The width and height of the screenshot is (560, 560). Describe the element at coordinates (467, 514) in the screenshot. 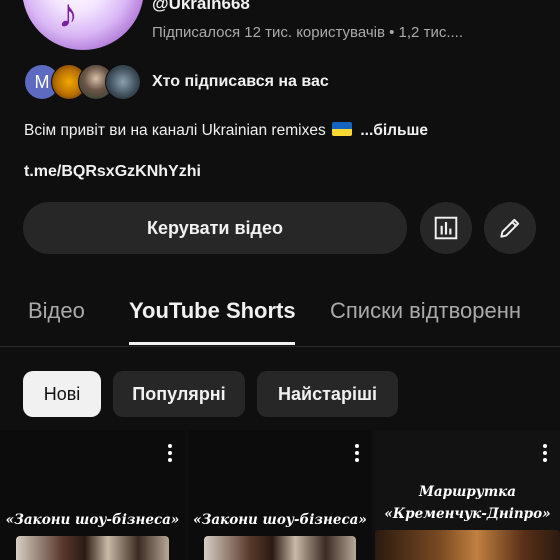

I see `short-caption: «Кременчук-Дніпро»` at that location.